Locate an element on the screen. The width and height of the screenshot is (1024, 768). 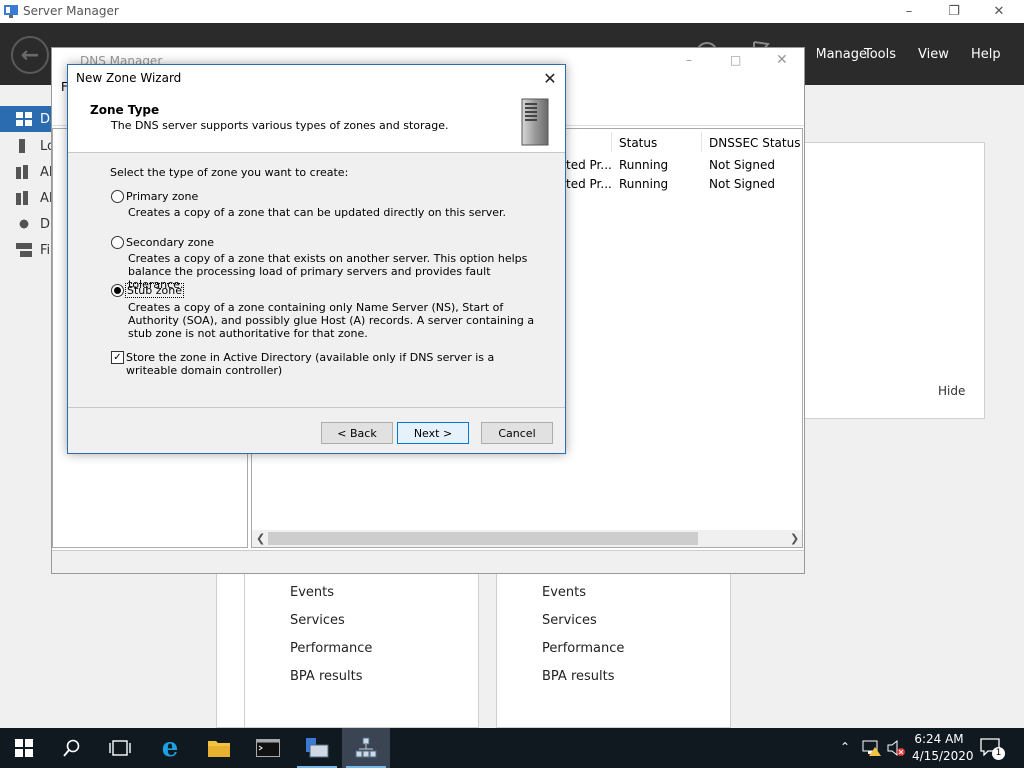
dns-minimize-button: – is located at coordinates (689, 60).